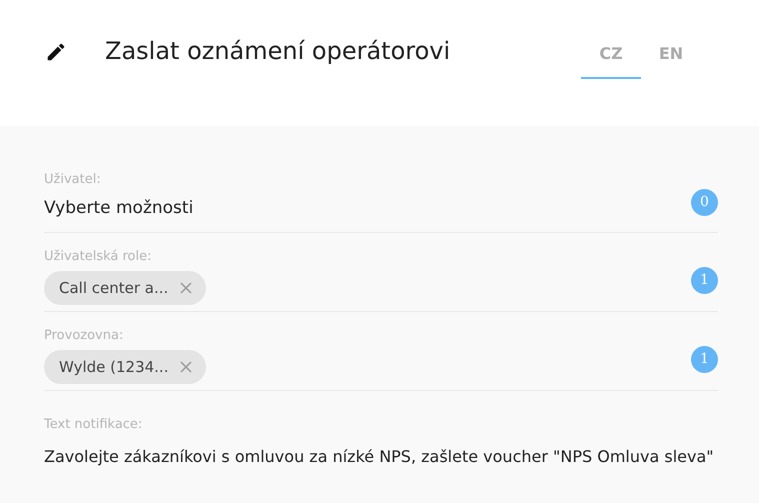  What do you see at coordinates (704, 202) in the screenshot?
I see `count-badge: 0` at bounding box center [704, 202].